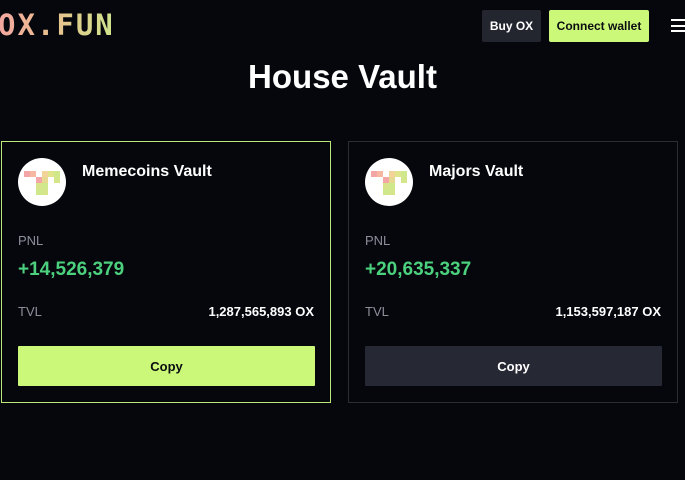  I want to click on vault-name: Memecoins Vault, so click(147, 171).